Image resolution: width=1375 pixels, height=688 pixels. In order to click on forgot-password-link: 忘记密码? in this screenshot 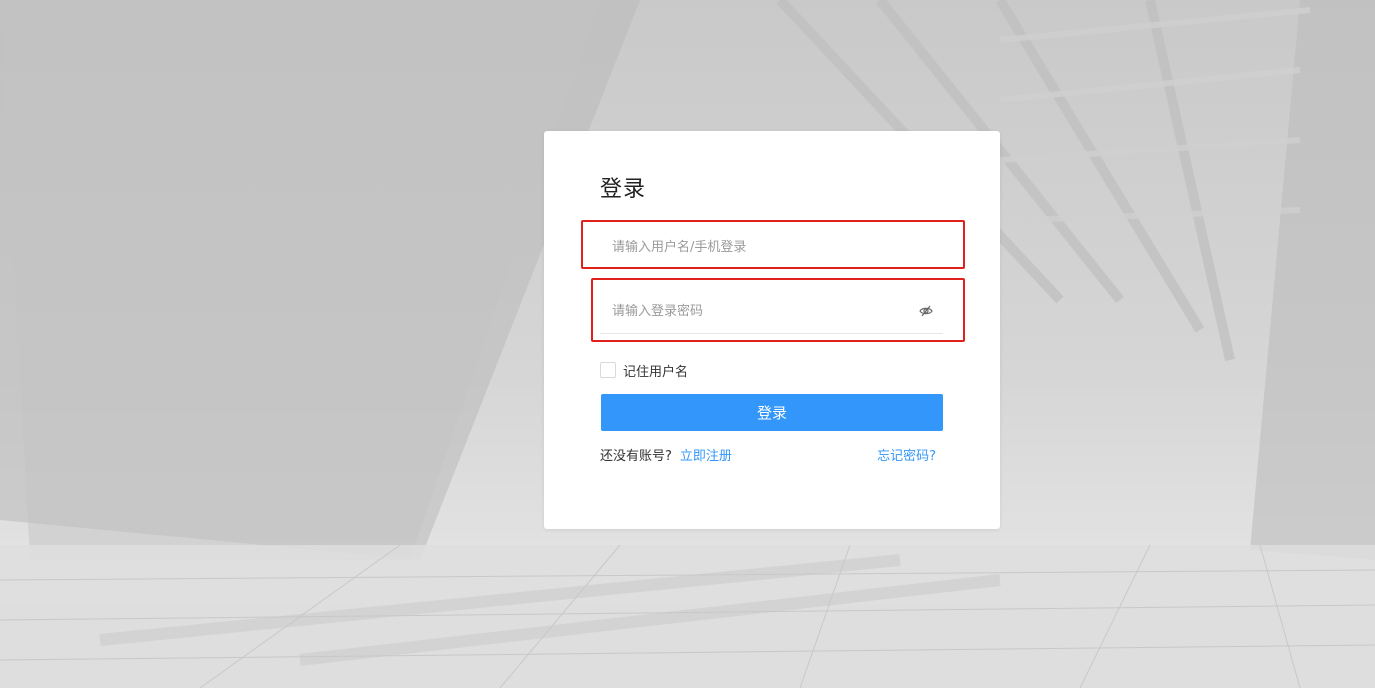, I will do `click(906, 454)`.